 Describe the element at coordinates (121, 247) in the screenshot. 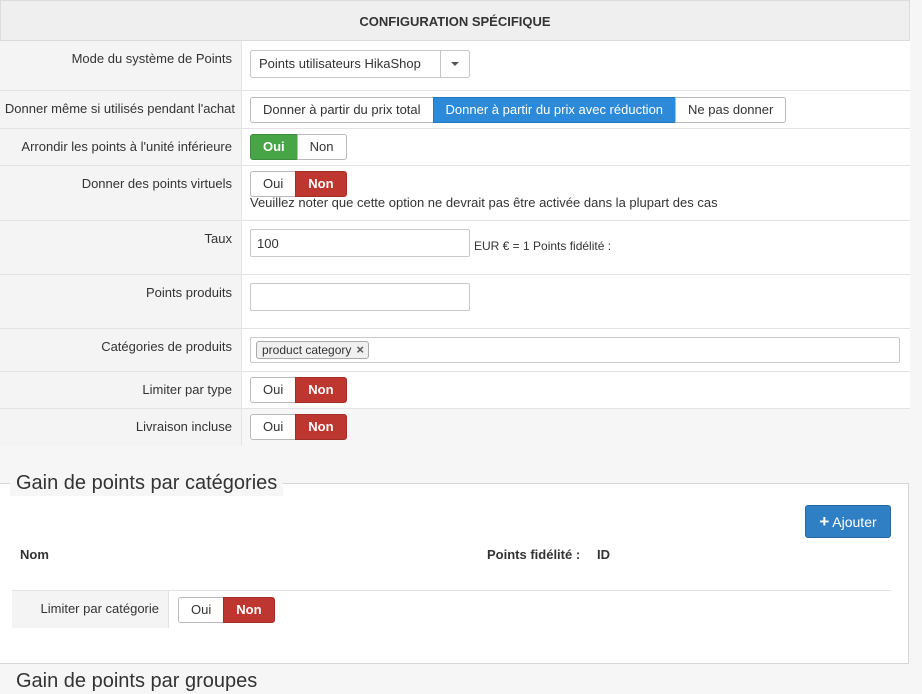

I see `rate-label: Taux` at that location.